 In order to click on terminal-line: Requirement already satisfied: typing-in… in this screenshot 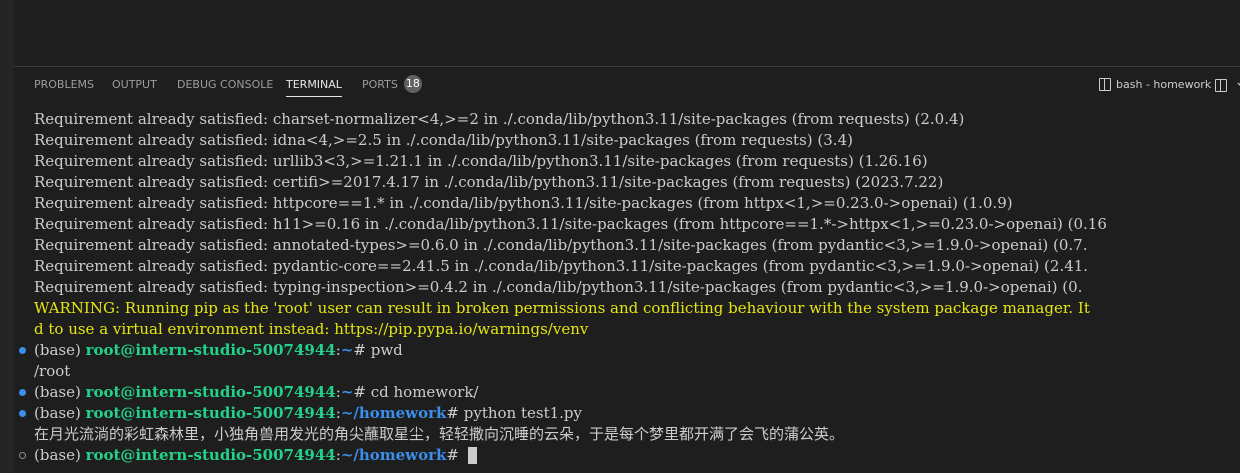, I will do `click(558, 287)`.